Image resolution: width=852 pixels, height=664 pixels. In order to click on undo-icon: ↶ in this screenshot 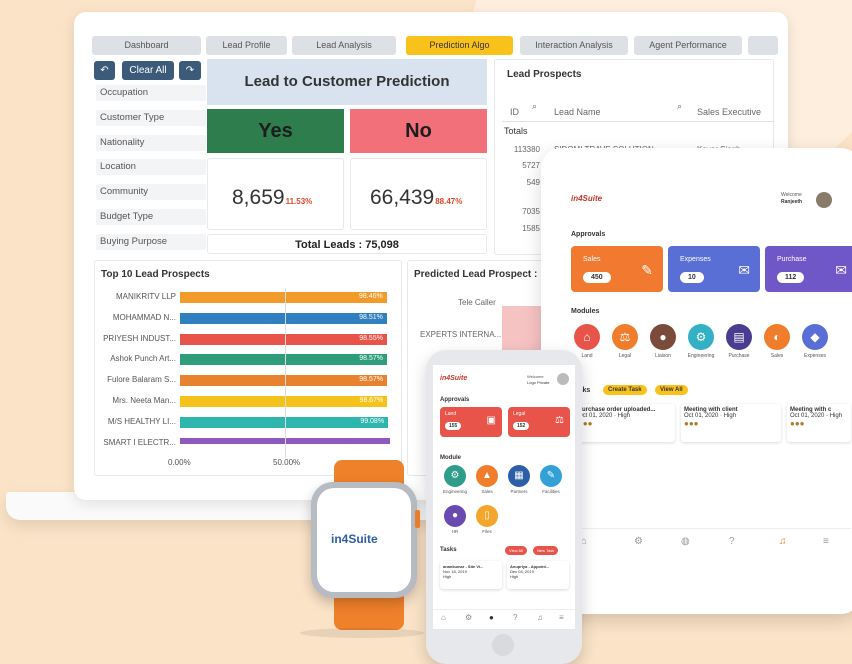, I will do `click(104, 70)`.